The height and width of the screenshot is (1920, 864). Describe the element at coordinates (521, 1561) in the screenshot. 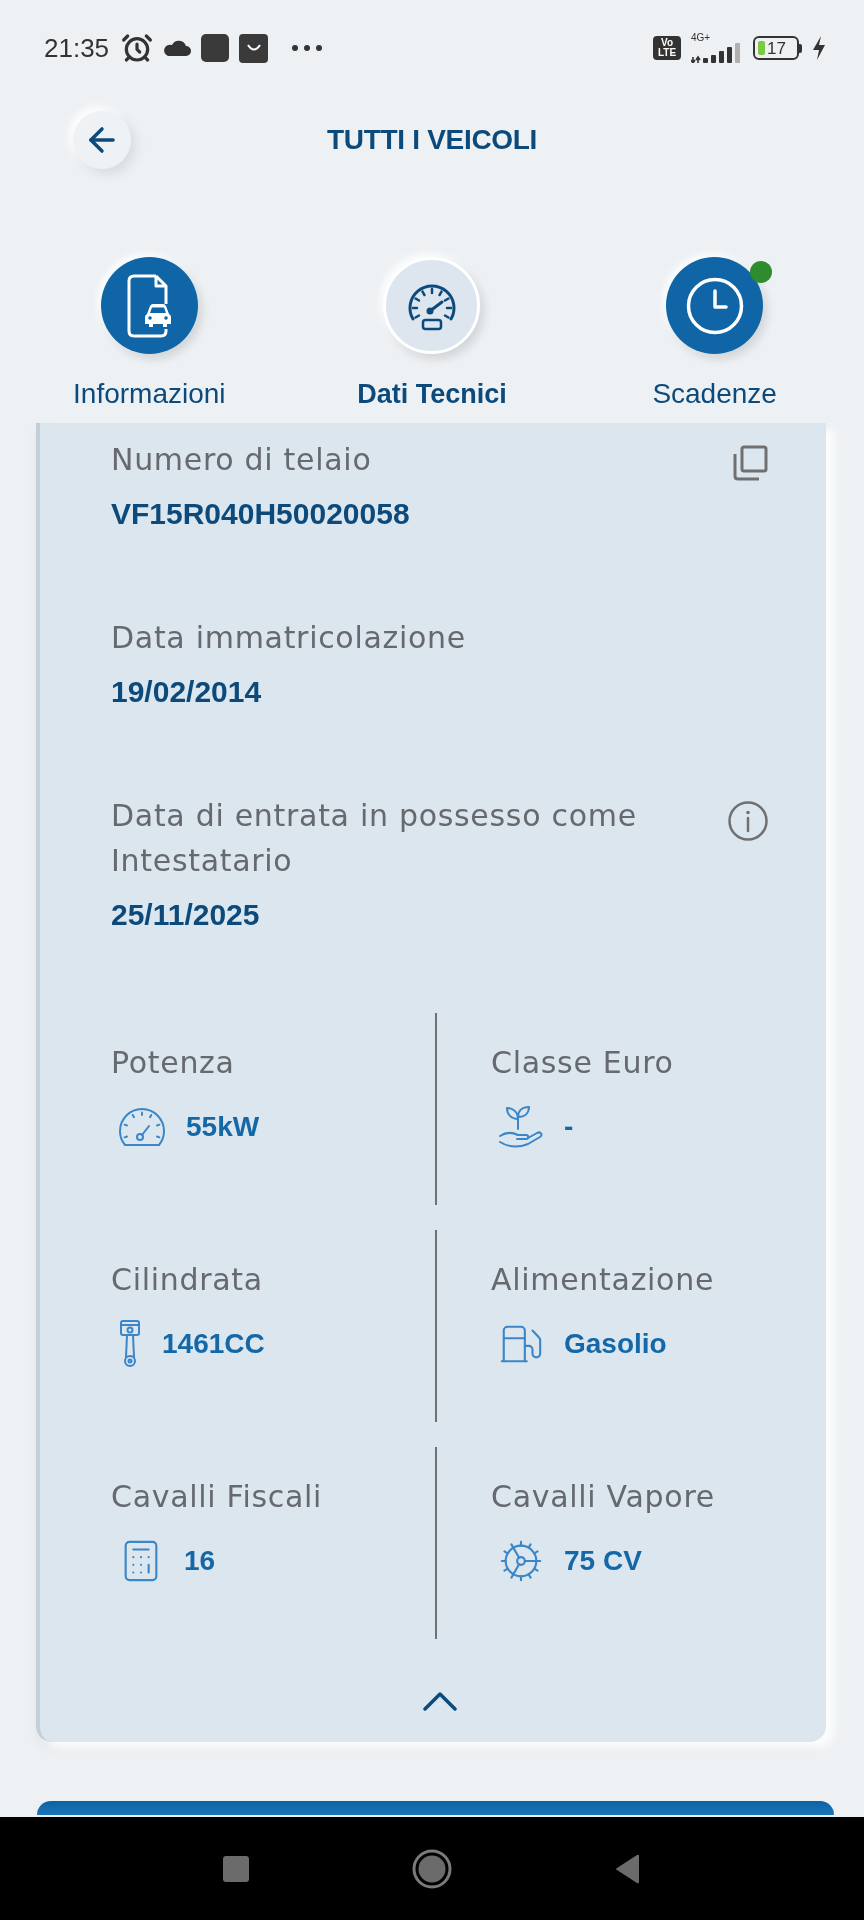

I see `gear-icon` at that location.